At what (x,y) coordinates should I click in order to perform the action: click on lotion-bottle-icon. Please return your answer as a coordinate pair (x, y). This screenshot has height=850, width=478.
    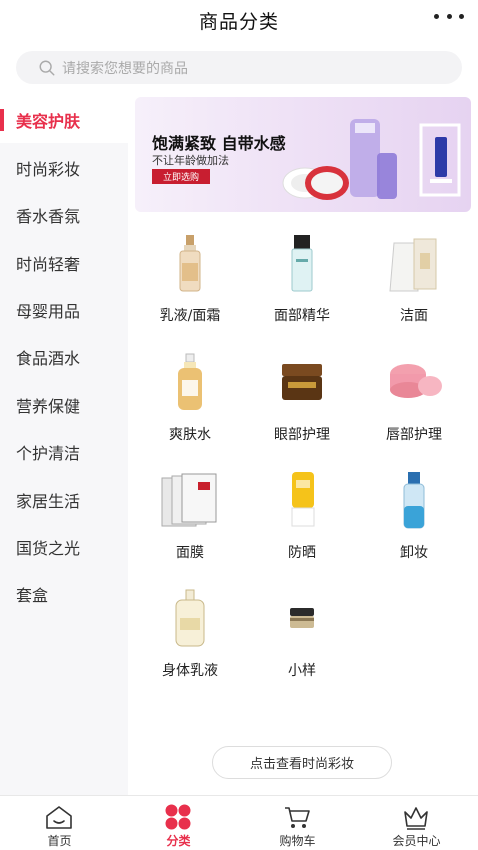
    Looking at the image, I should click on (190, 263).